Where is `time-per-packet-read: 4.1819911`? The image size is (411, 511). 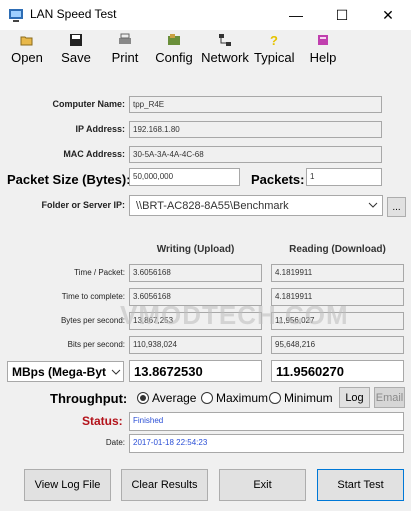
time-per-packet-read: 4.1819911 is located at coordinates (337, 273).